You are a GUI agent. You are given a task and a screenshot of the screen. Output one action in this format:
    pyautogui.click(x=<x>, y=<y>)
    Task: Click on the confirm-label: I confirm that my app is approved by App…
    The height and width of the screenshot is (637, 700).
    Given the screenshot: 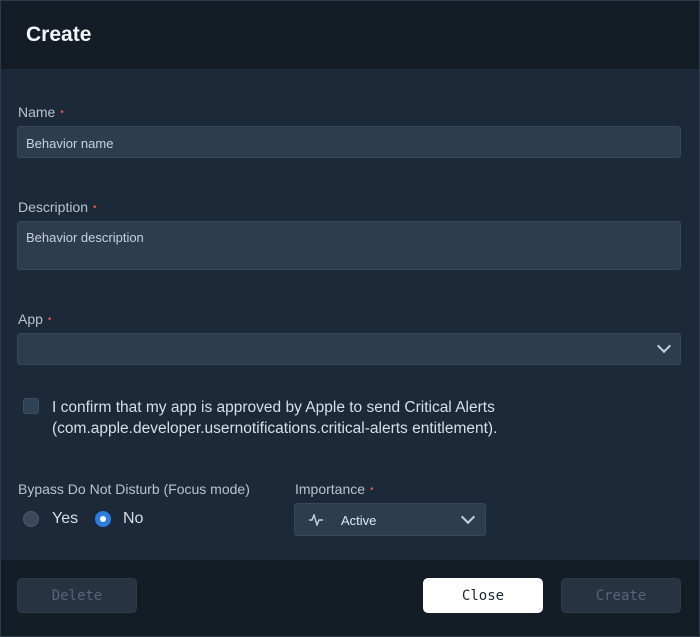 What is the action you would take?
    pyautogui.click(x=275, y=418)
    